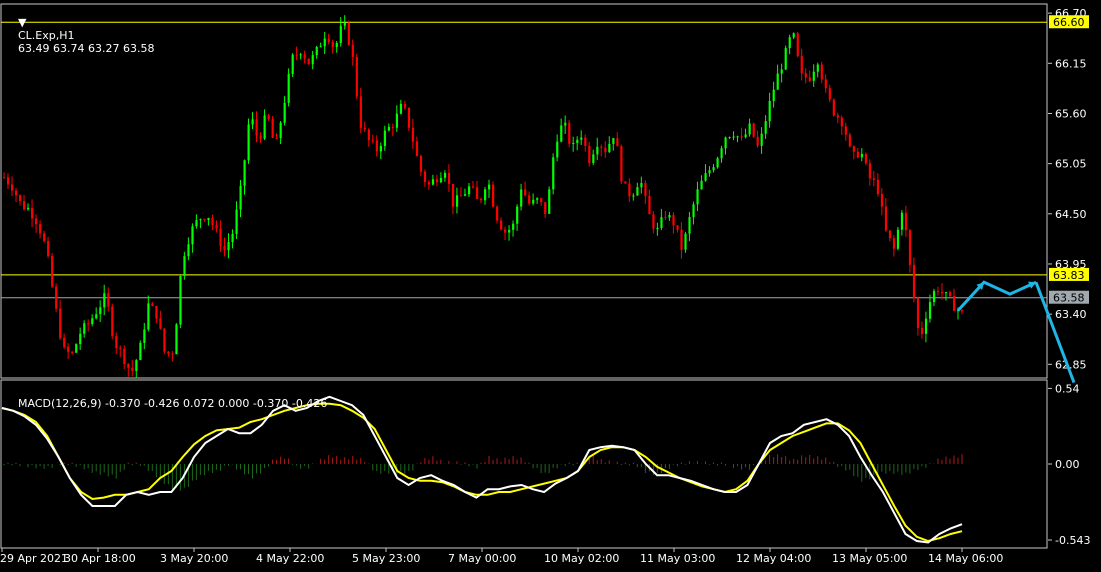 This screenshot has width=1101, height=572. What do you see at coordinates (581, 558) in the screenshot?
I see `time-axis-label: 10 May 02:00` at bounding box center [581, 558].